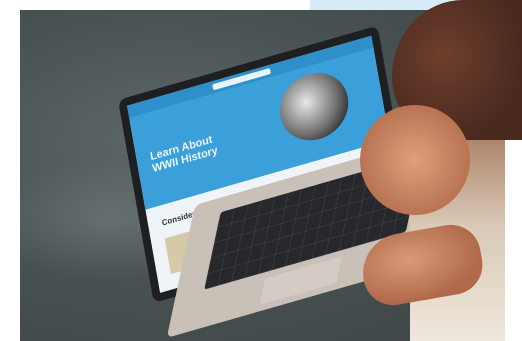 Image resolution: width=522 pixels, height=341 pixels. Describe the element at coordinates (241, 79) in the screenshot. I see `website-search-bar` at that location.